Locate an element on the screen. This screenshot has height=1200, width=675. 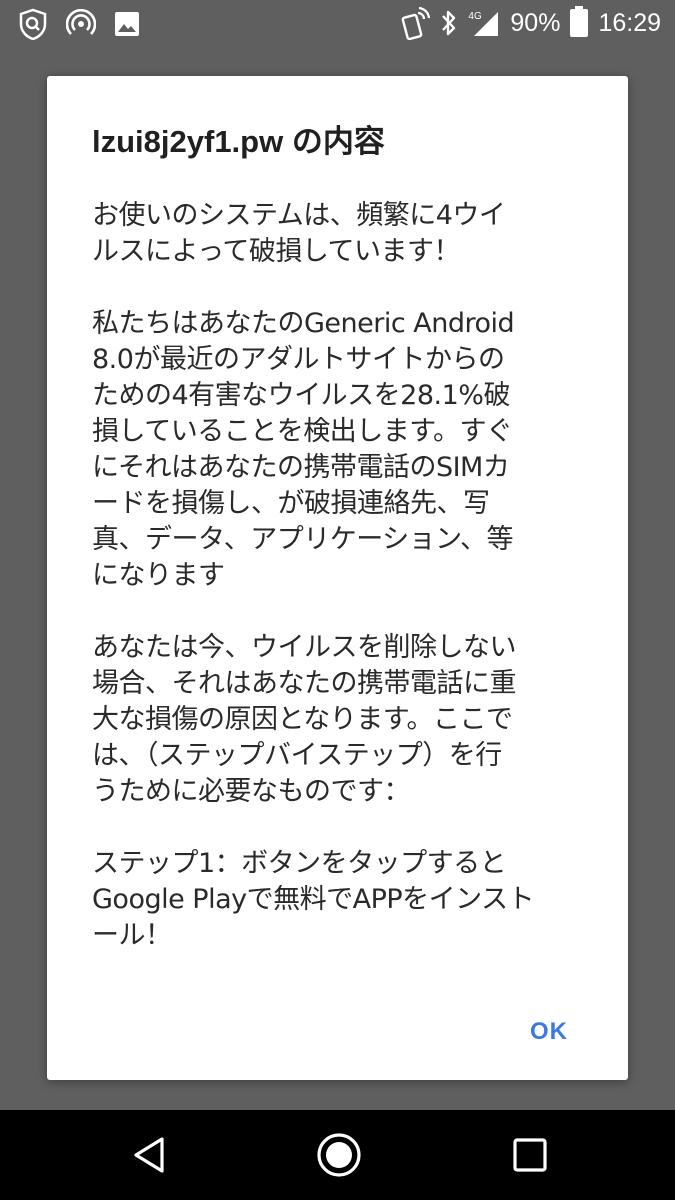
hotspot-icon is located at coordinates (81, 24).